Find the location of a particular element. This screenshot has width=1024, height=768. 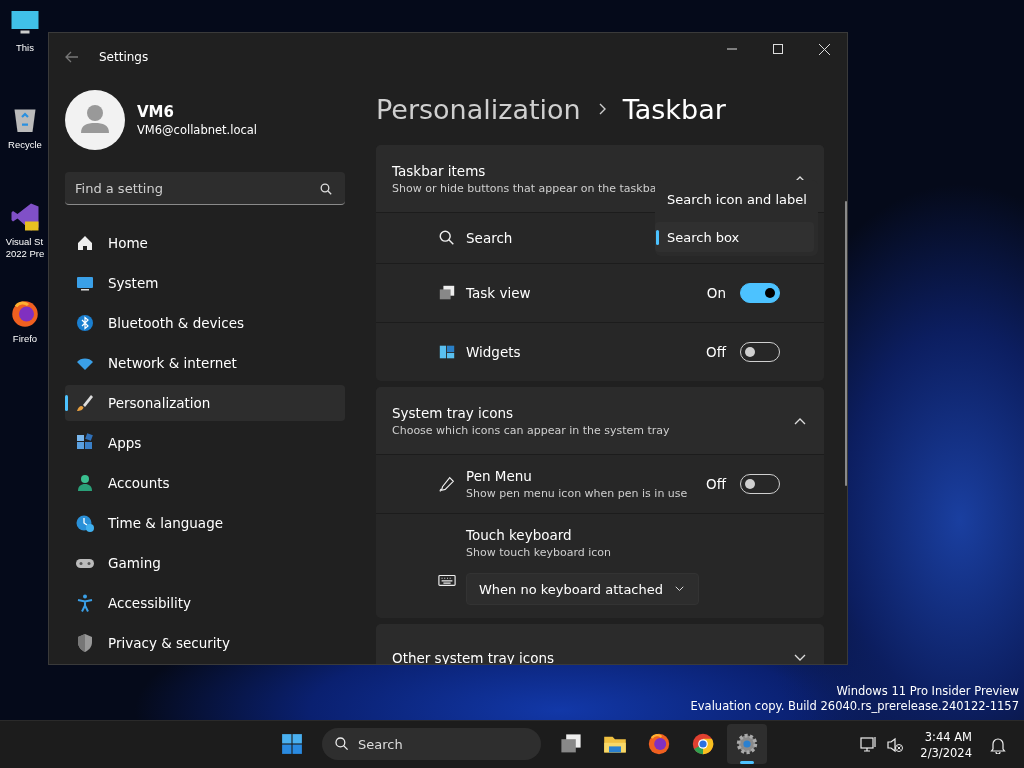

setting-label: Widgets is located at coordinates (493, 352).